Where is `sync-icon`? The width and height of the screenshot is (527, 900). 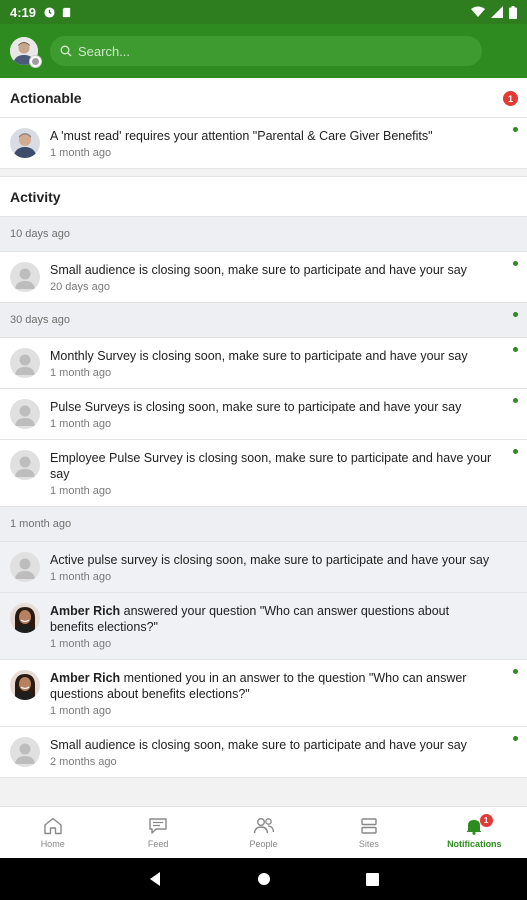
sync-icon is located at coordinates (49, 12).